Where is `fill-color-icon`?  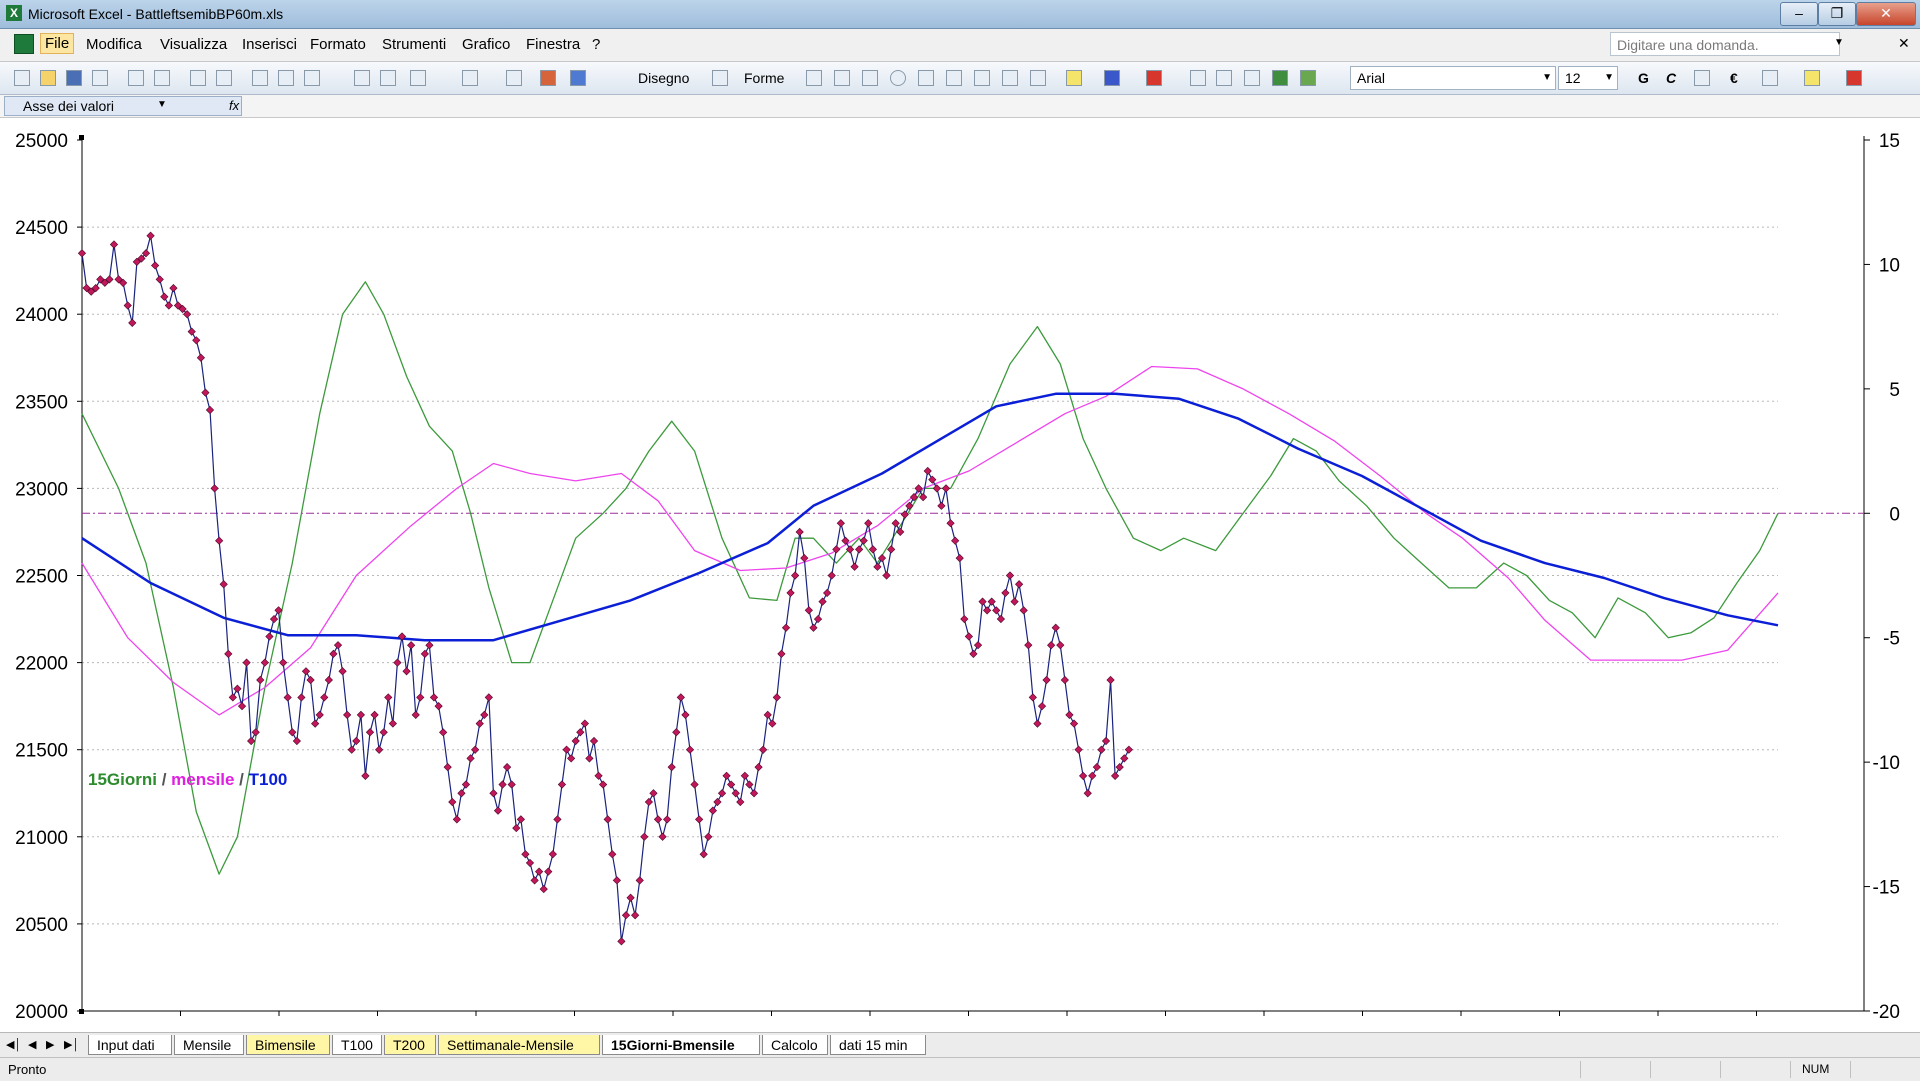 fill-color-icon is located at coordinates (1074, 78).